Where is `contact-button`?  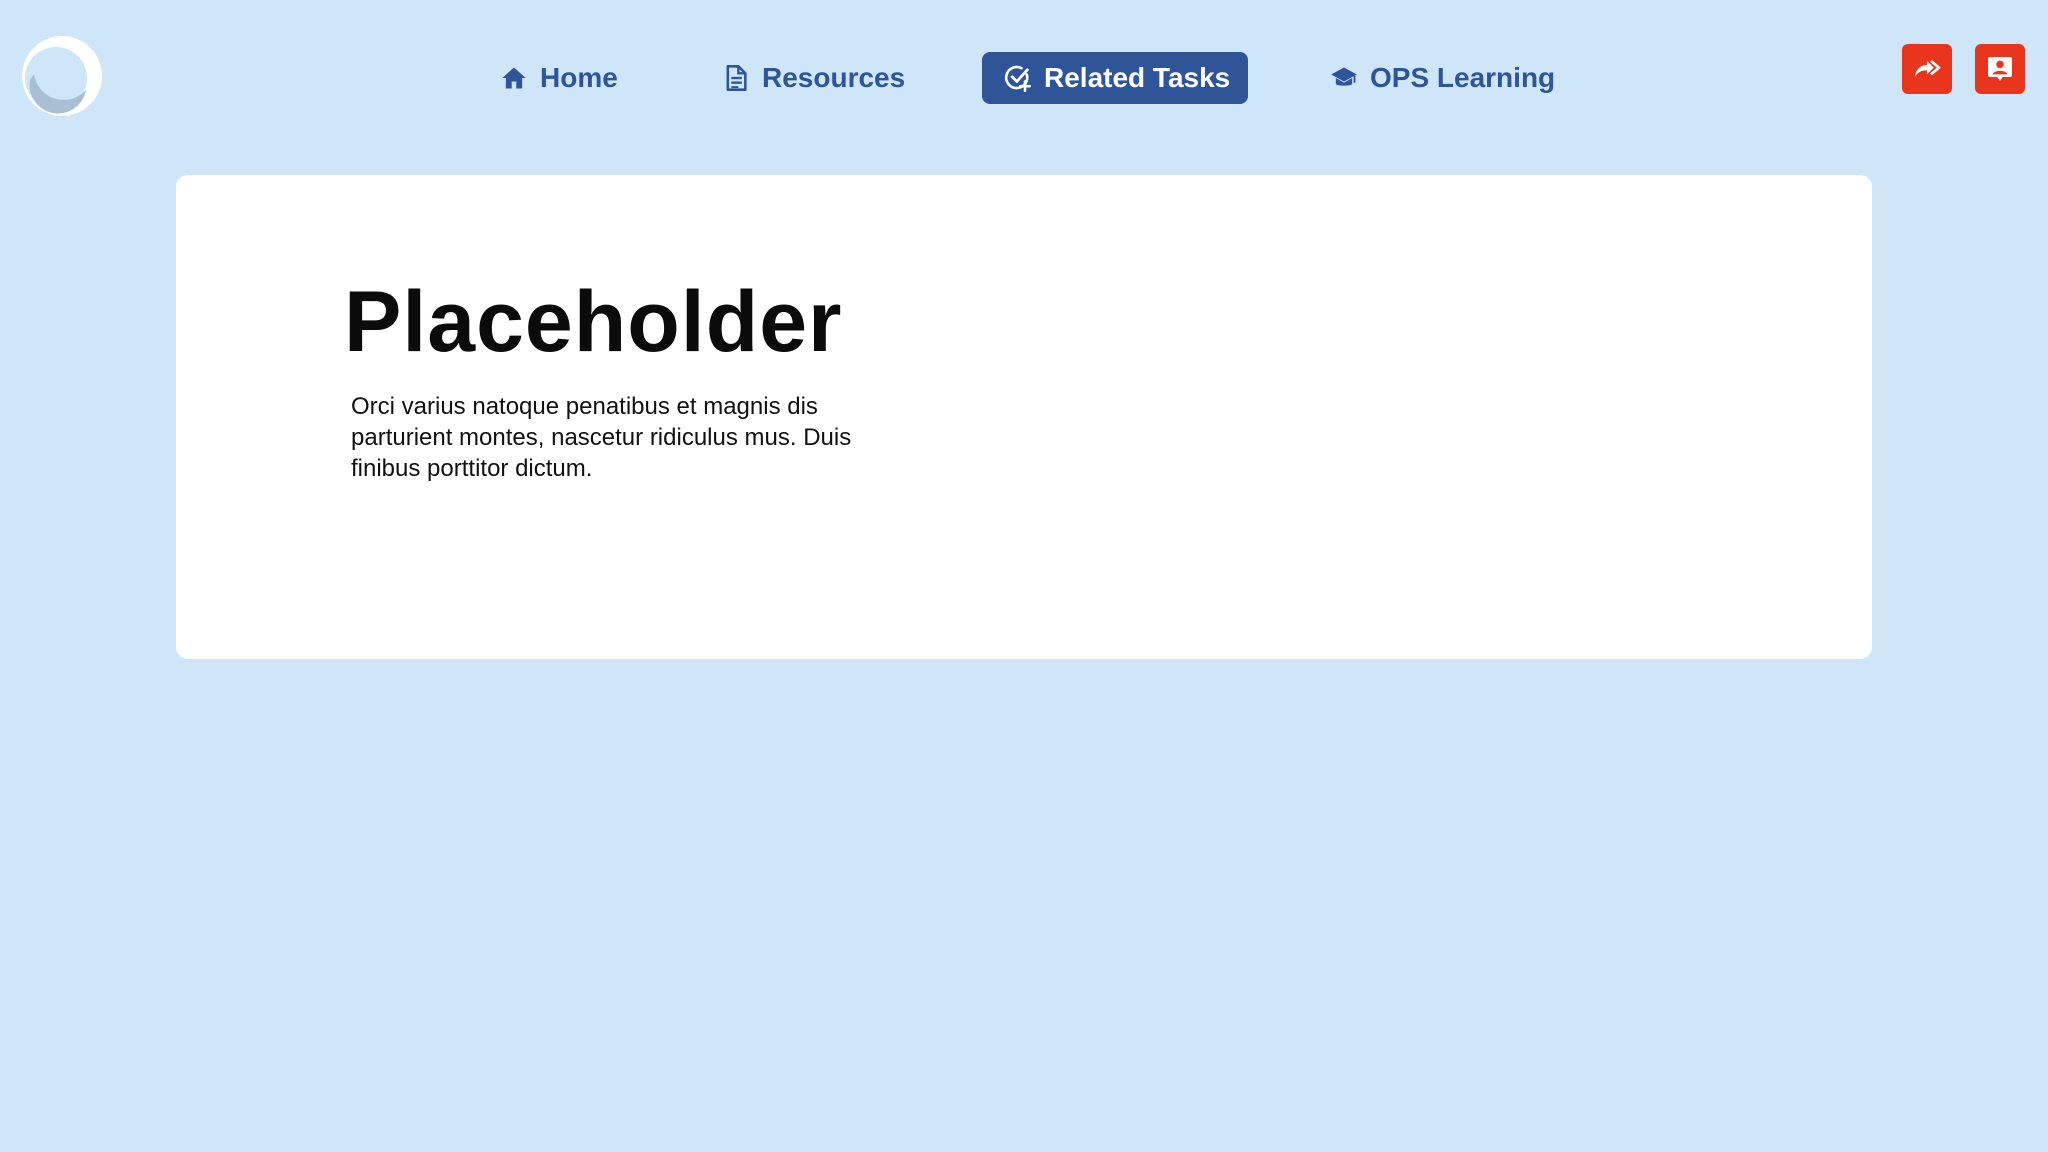 contact-button is located at coordinates (2000, 69).